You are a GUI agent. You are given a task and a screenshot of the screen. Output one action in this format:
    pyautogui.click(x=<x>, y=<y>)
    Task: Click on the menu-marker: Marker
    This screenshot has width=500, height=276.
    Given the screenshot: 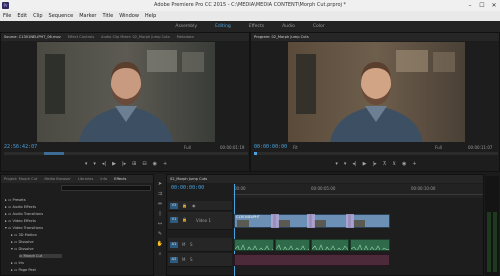 What is the action you would take?
    pyautogui.click(x=87, y=16)
    